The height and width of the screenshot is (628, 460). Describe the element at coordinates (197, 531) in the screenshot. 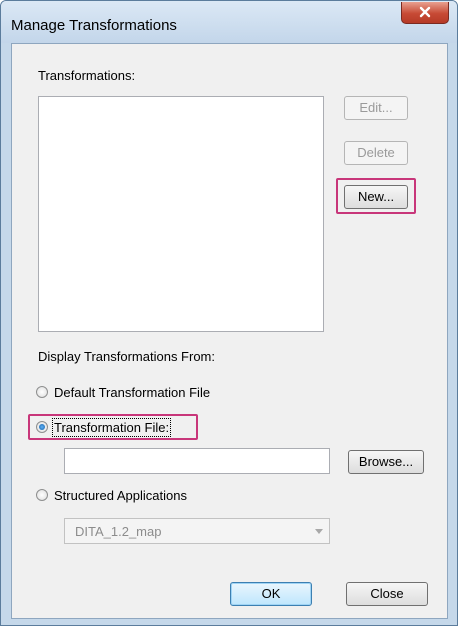

I see `structured-application-select: DITA_1.2_map` at that location.